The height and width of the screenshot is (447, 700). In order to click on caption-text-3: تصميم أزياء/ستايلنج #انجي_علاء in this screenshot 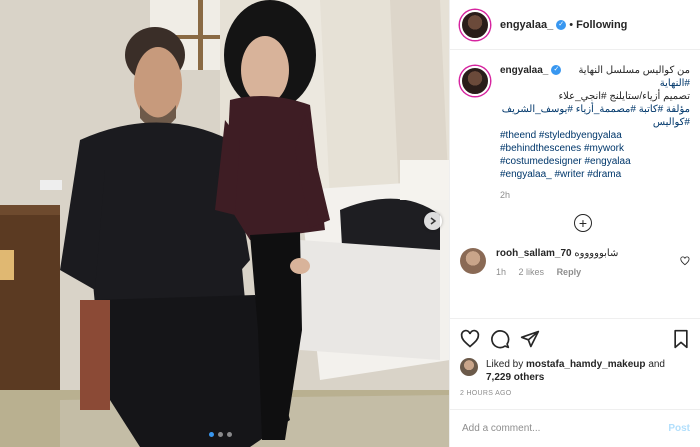, I will do `click(624, 96)`.